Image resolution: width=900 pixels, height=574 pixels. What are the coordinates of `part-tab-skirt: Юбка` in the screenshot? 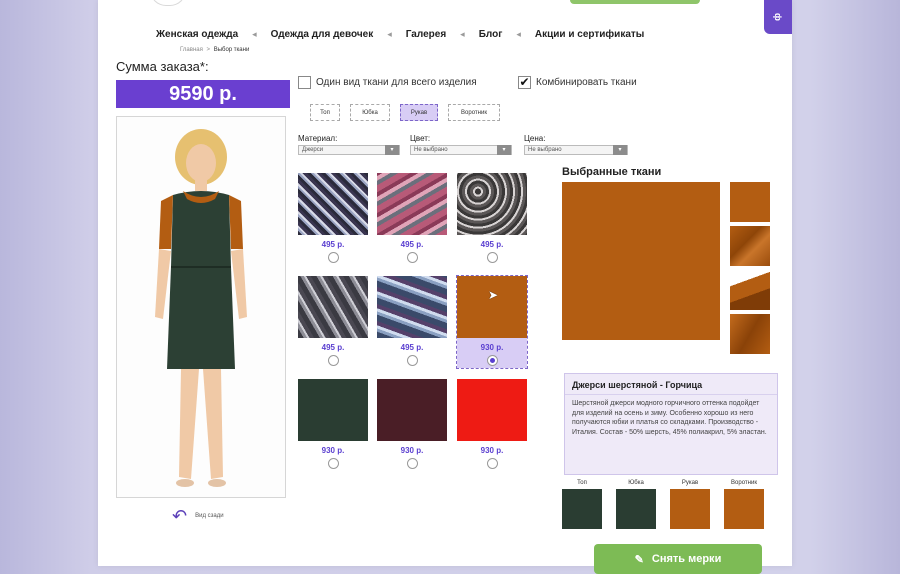 It's located at (370, 112).